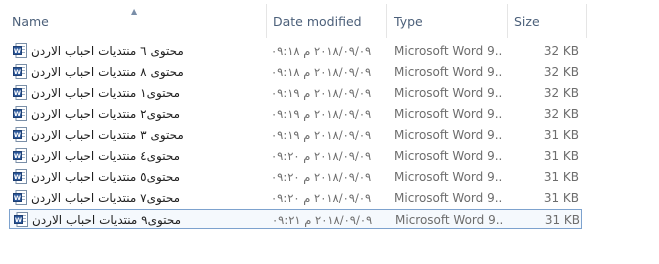 Image resolution: width=659 pixels, height=264 pixels. What do you see at coordinates (107, 135) in the screenshot?
I see `file-name: محتوى ٣ منتديات احباب الاردن` at bounding box center [107, 135].